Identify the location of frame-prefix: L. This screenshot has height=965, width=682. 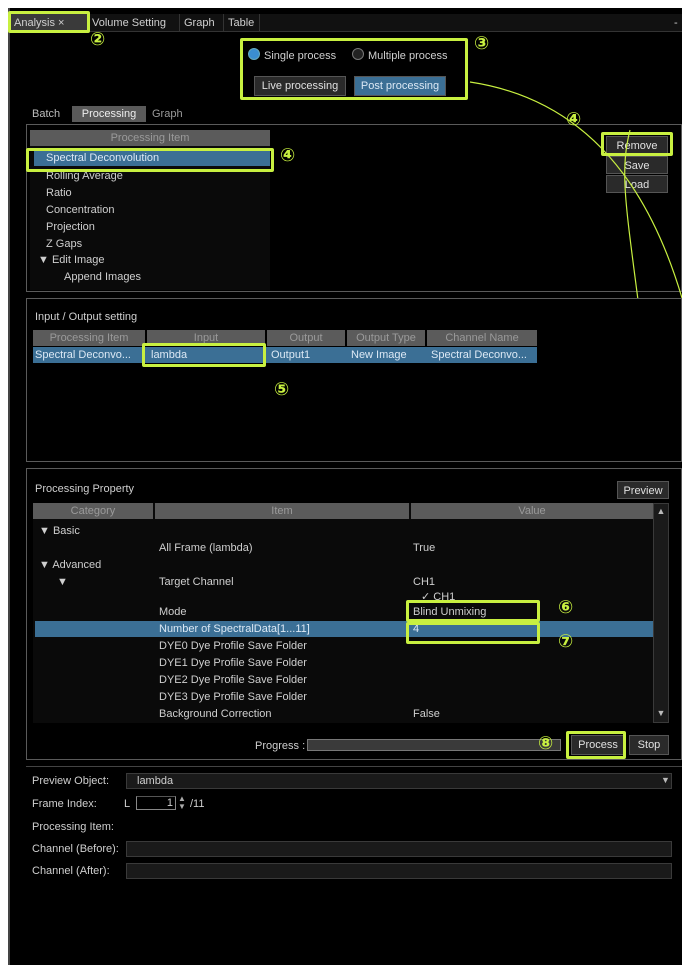
(127, 804).